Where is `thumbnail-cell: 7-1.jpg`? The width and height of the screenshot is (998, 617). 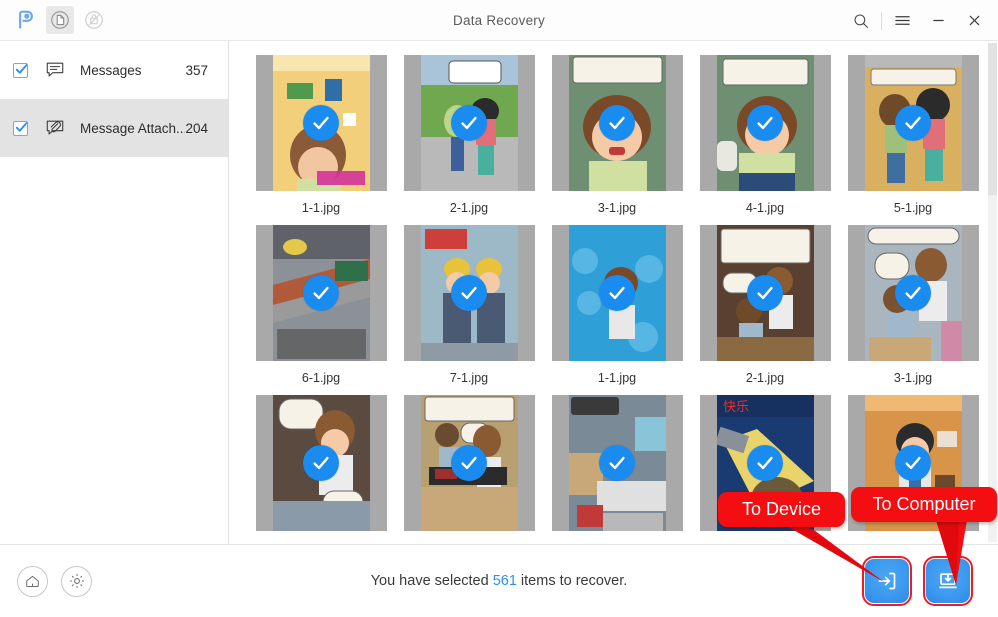 thumbnail-cell: 7-1.jpg is located at coordinates (469, 305).